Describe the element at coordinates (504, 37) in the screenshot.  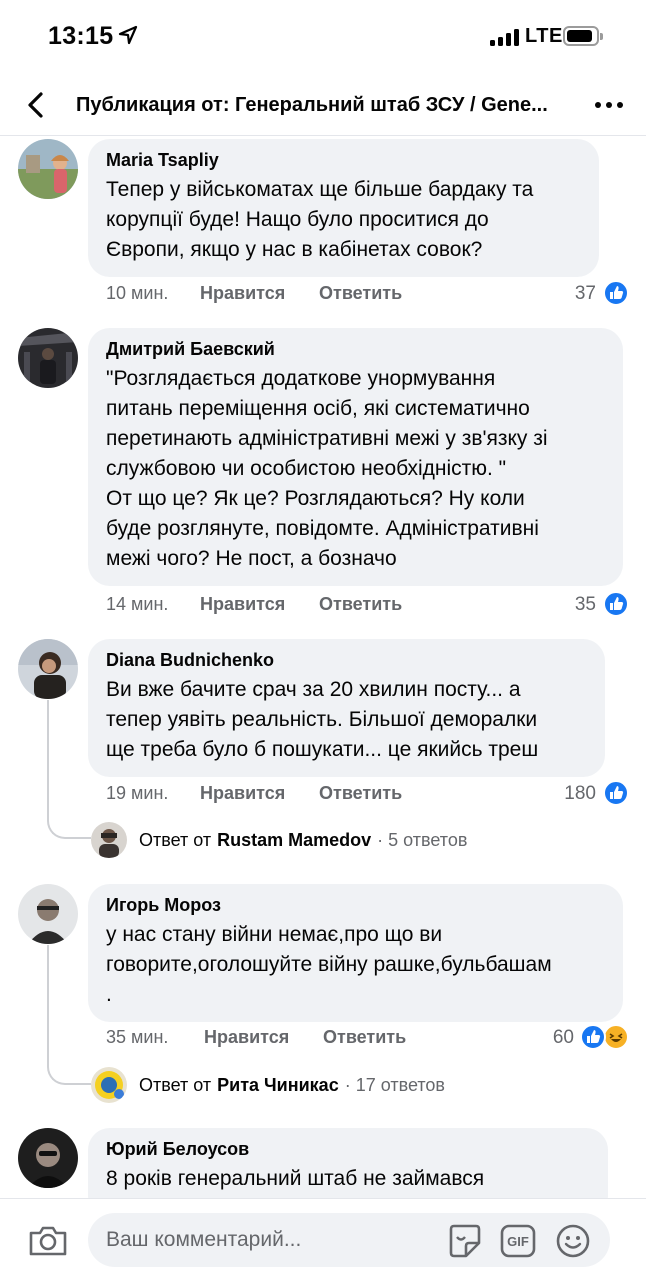
I see `signal-icon` at that location.